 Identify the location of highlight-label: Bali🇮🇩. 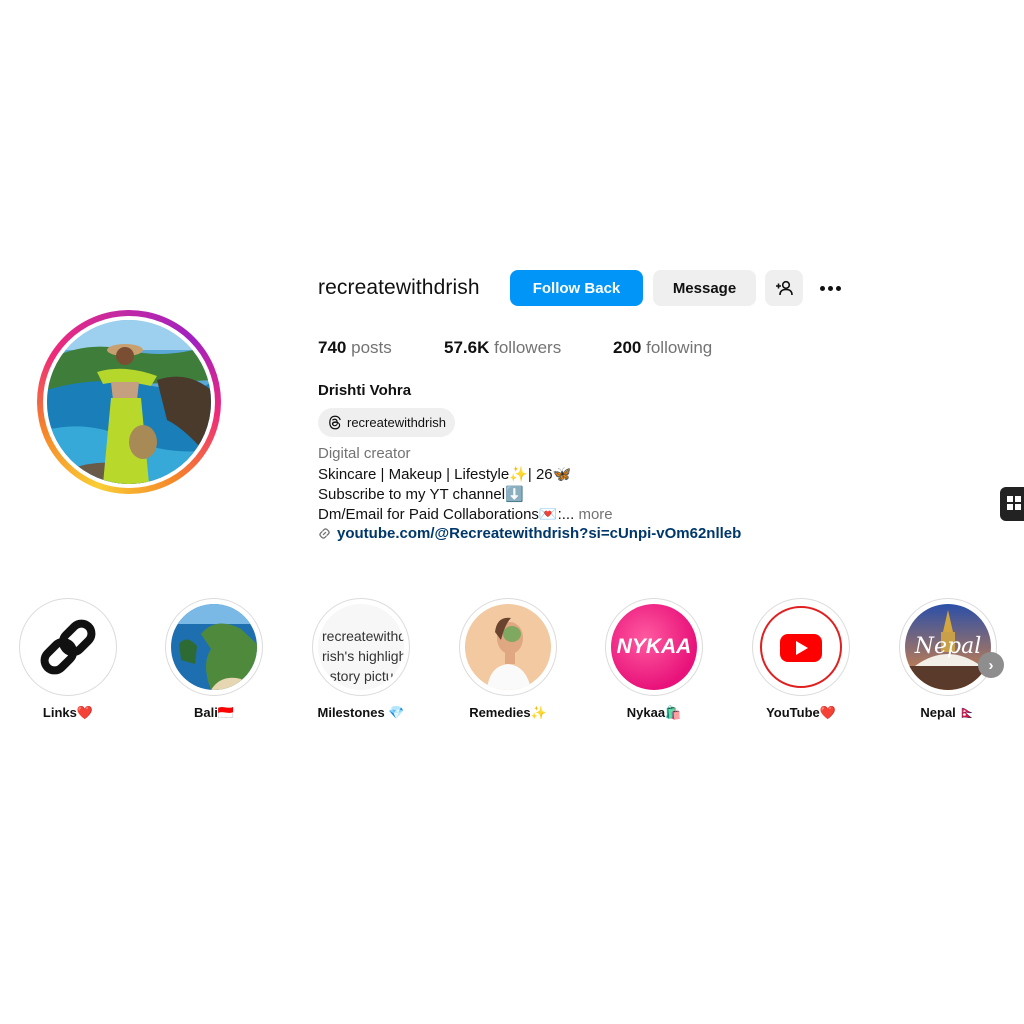
(214, 712).